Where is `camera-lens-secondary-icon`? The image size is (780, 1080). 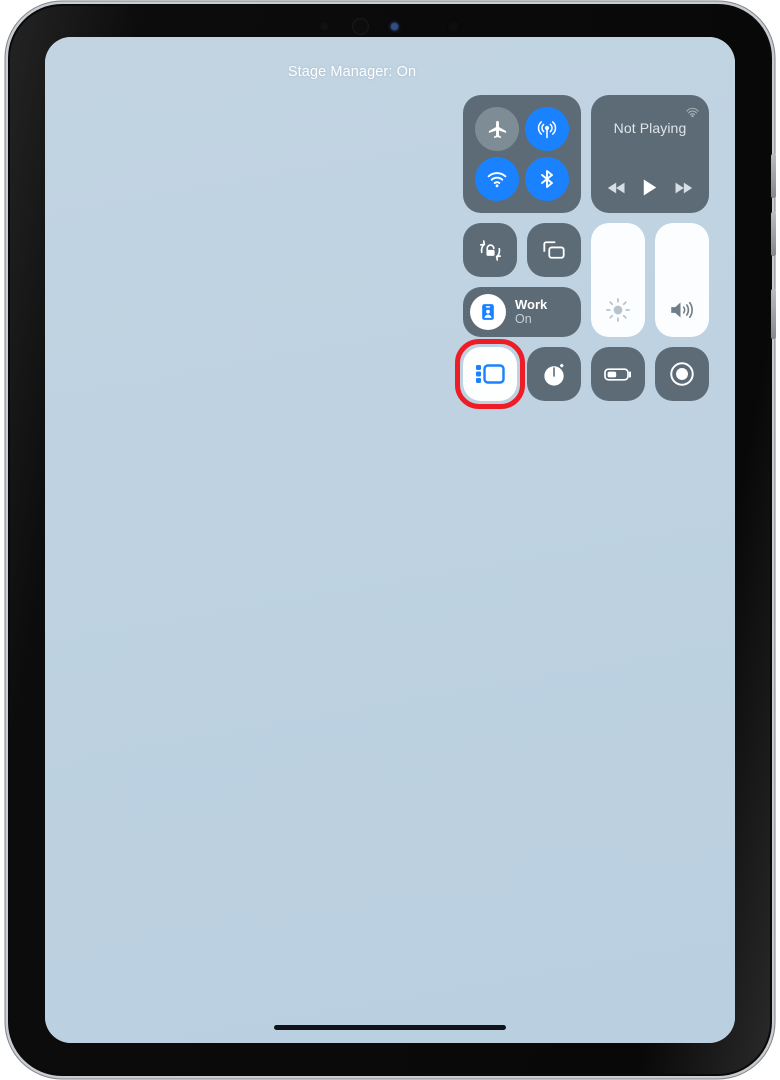 camera-lens-secondary-icon is located at coordinates (453, 26).